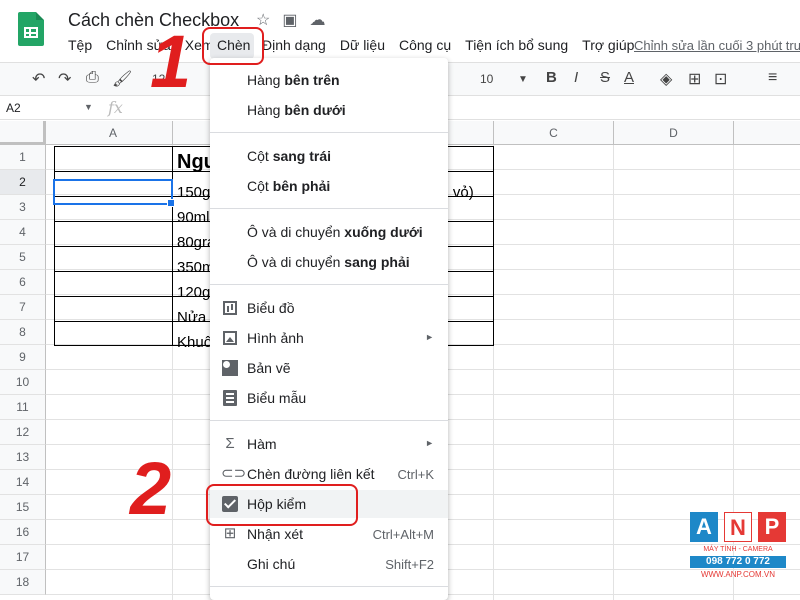 The width and height of the screenshot is (800, 600). What do you see at coordinates (193, 292) in the screenshot?
I see `cell-b6: 120g` at bounding box center [193, 292].